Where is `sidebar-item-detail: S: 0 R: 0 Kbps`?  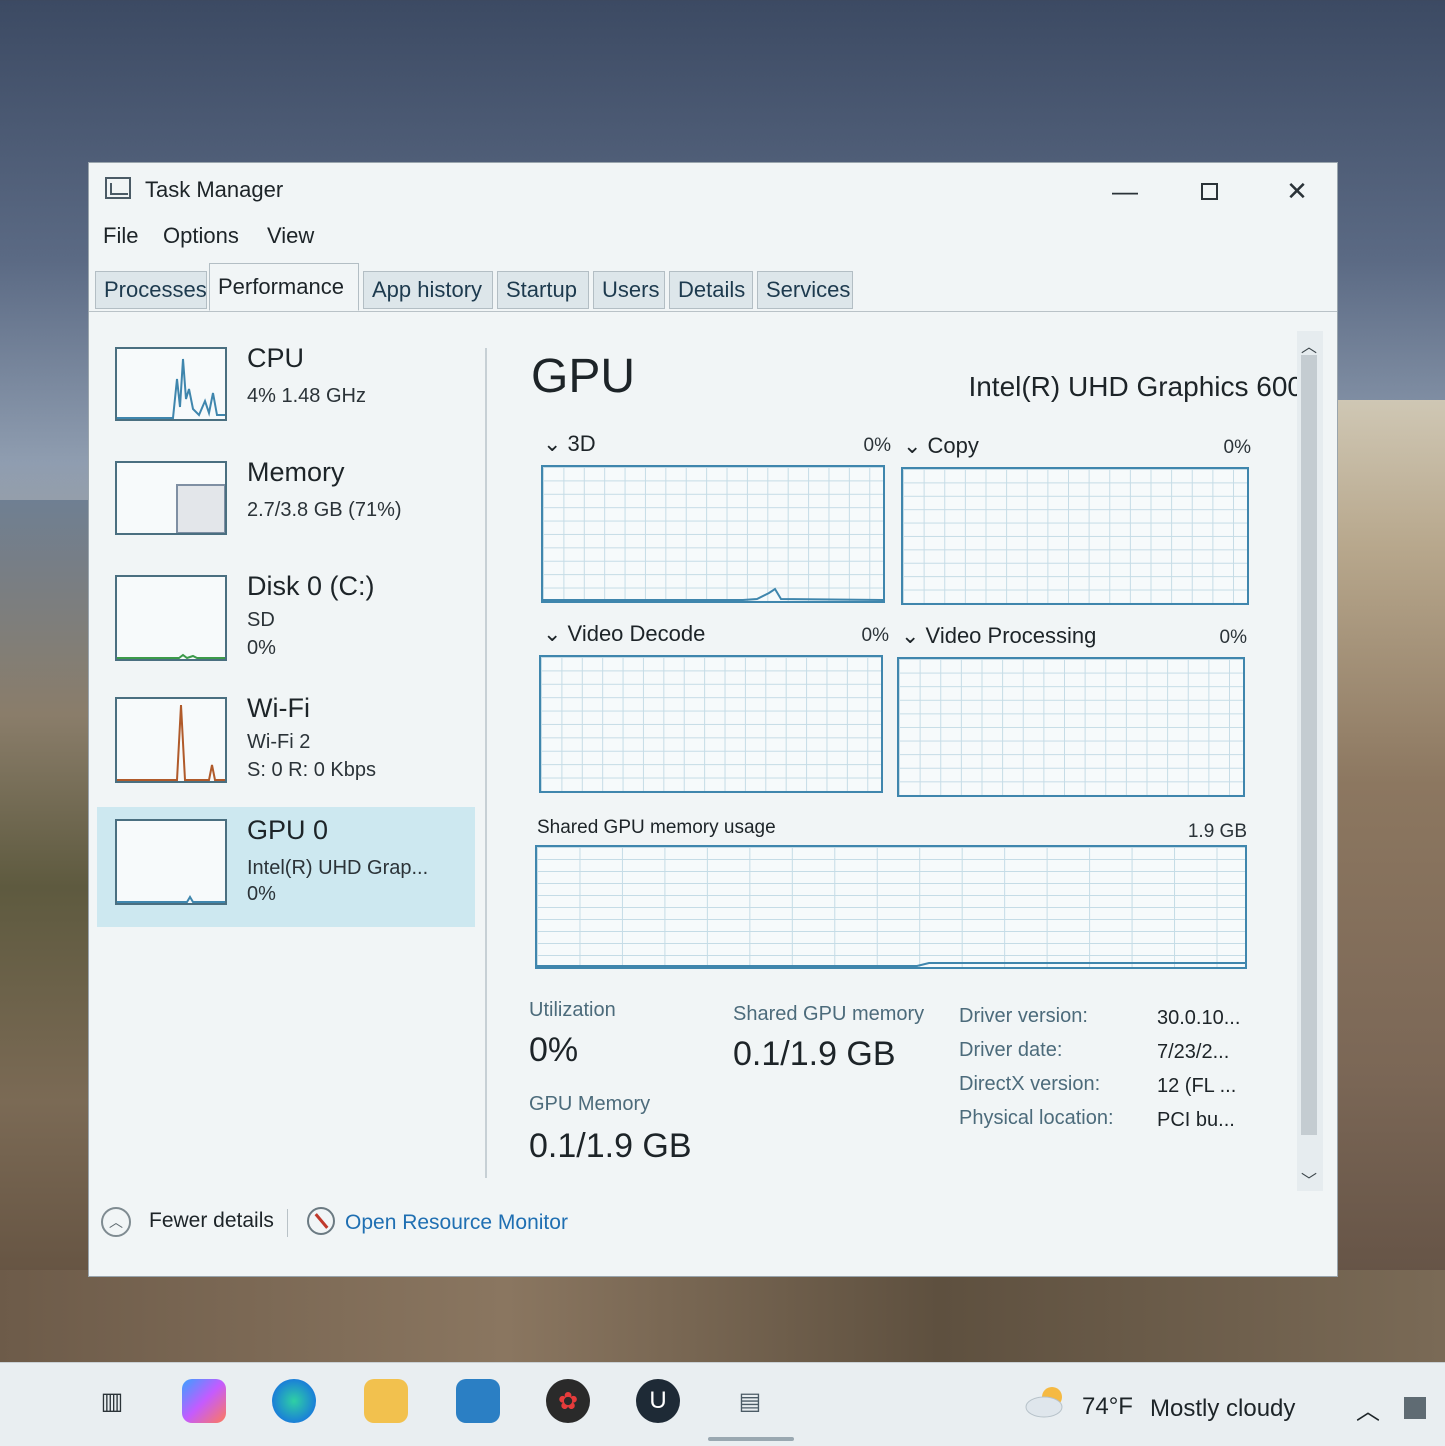
sidebar-item-detail: S: 0 R: 0 Kbps is located at coordinates (311, 770).